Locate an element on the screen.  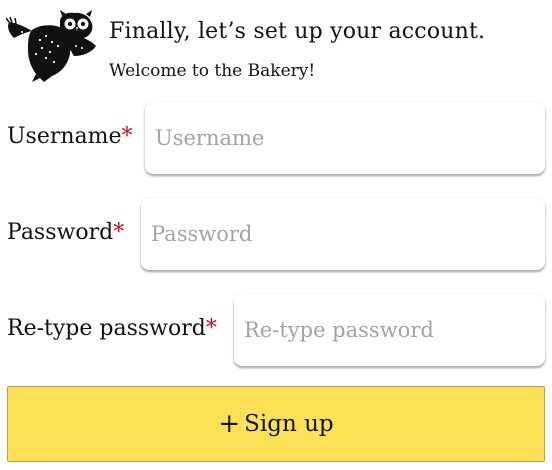
password-label: Password* is located at coordinates (65, 233).